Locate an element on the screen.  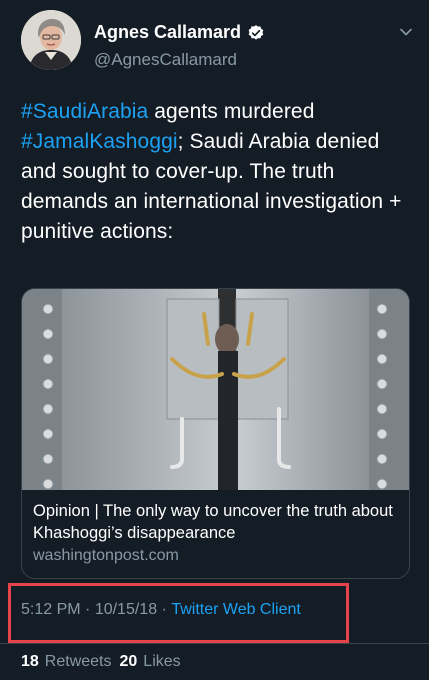
tweet-time: 5:12 PM is located at coordinates (51, 610).